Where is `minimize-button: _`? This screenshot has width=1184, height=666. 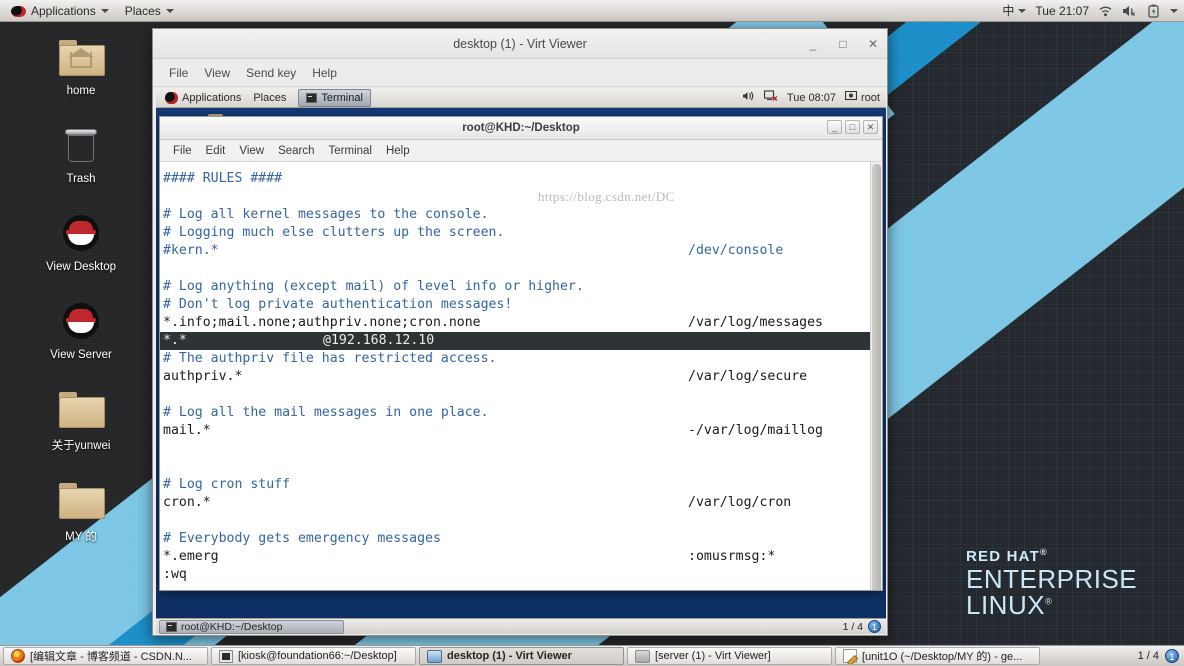 minimize-button: _ is located at coordinates (813, 44).